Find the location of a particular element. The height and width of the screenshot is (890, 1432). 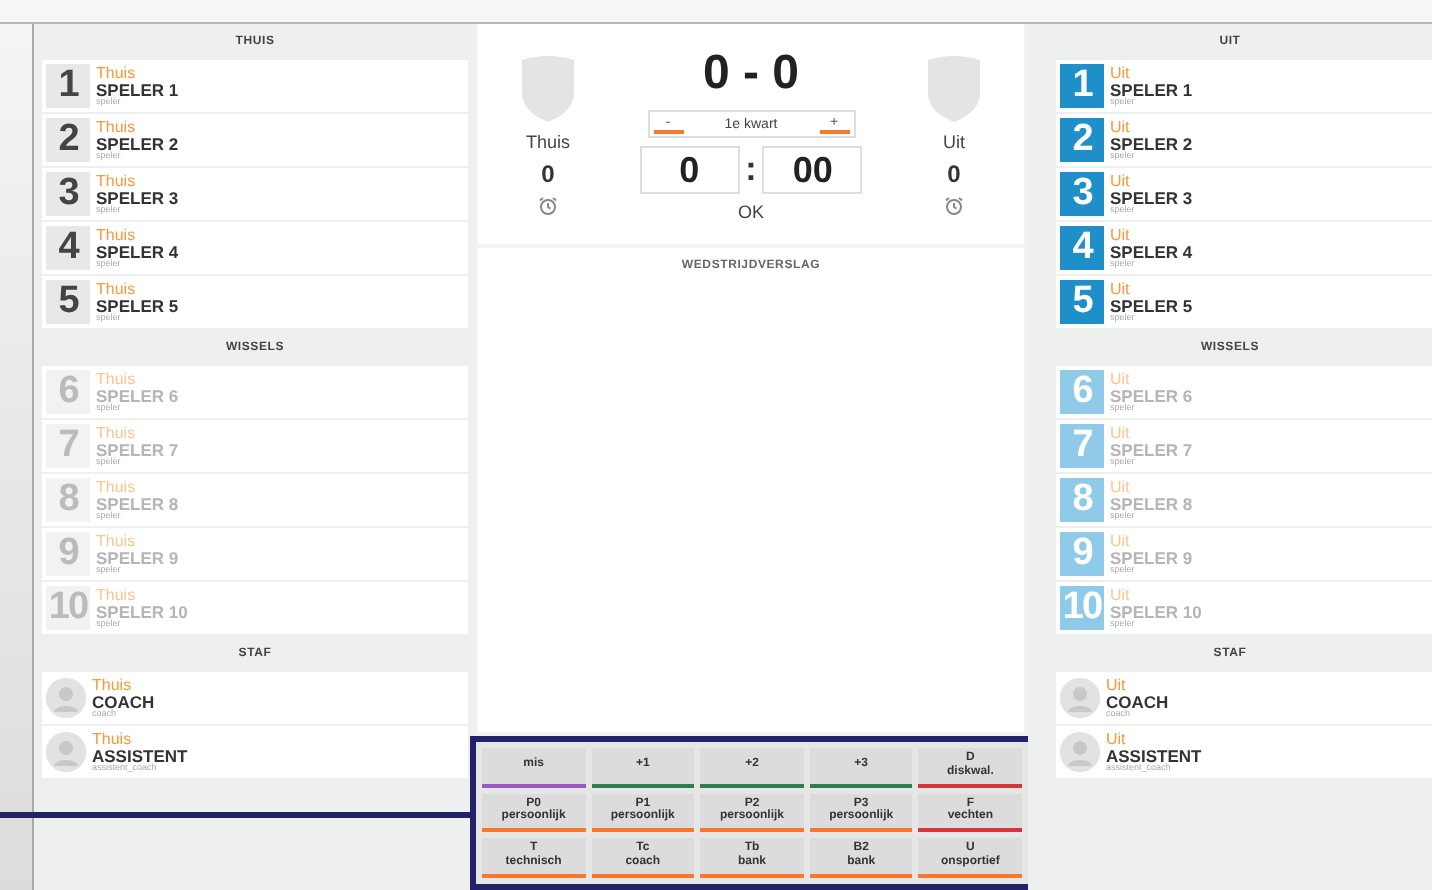

player-number: 7 is located at coordinates (1082, 446).